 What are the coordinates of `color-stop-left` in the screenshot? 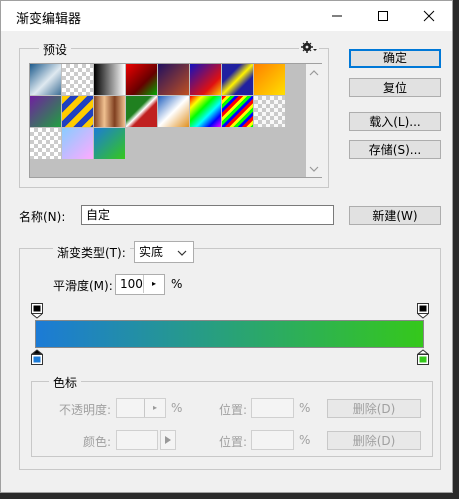 It's located at (37, 359).